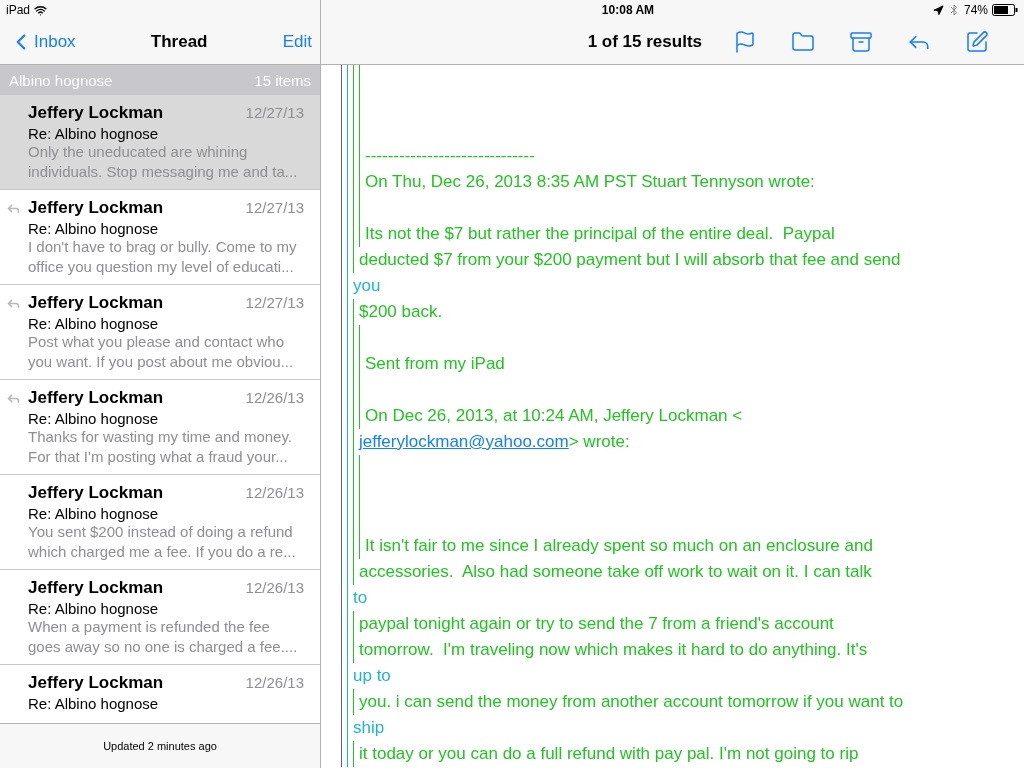 Image resolution: width=1024 pixels, height=768 pixels. Describe the element at coordinates (609, 754) in the screenshot. I see `quoted-text: it today or you can do a full refund with pay pal. I'm not going to rip` at that location.